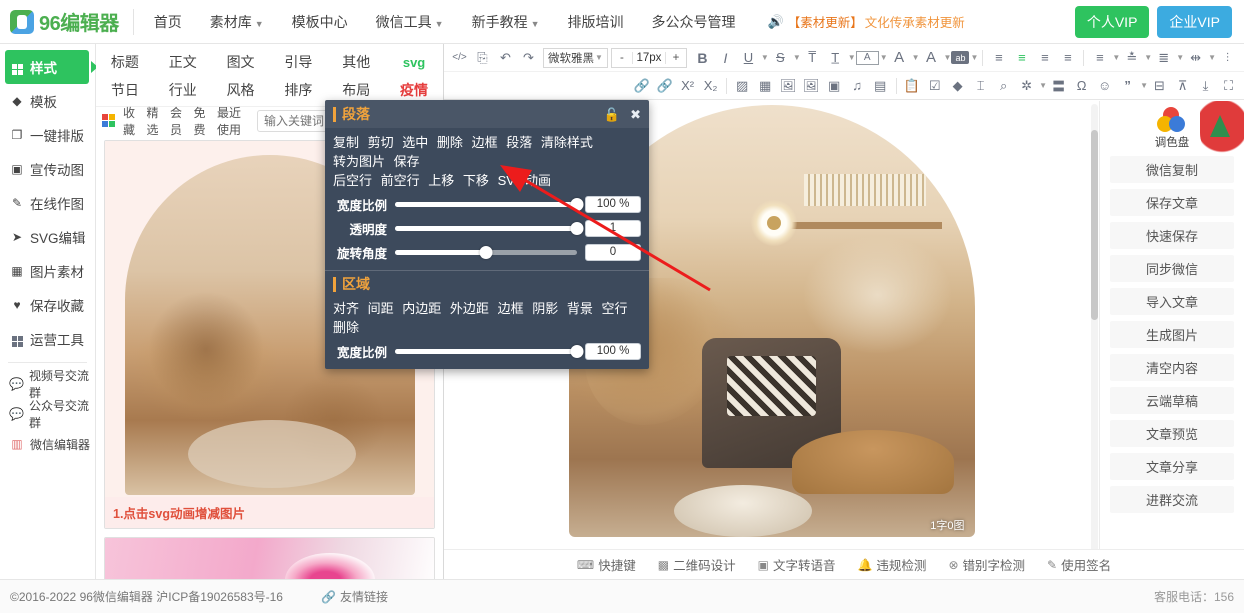  What do you see at coordinates (1094, 336) in the screenshot?
I see `editor-scrollbar` at bounding box center [1094, 336].